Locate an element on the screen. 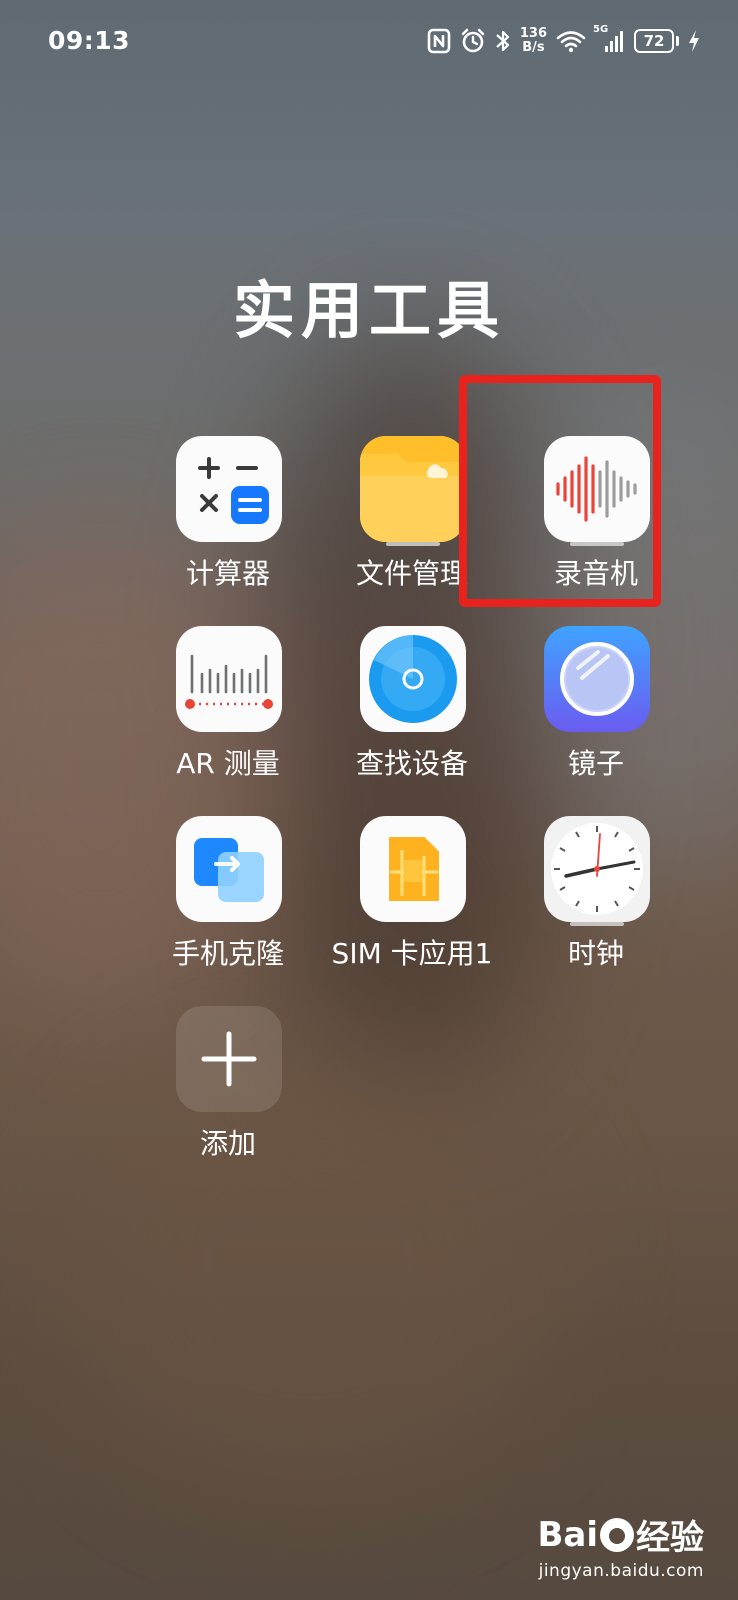  paw-icon is located at coordinates (617, 1534).